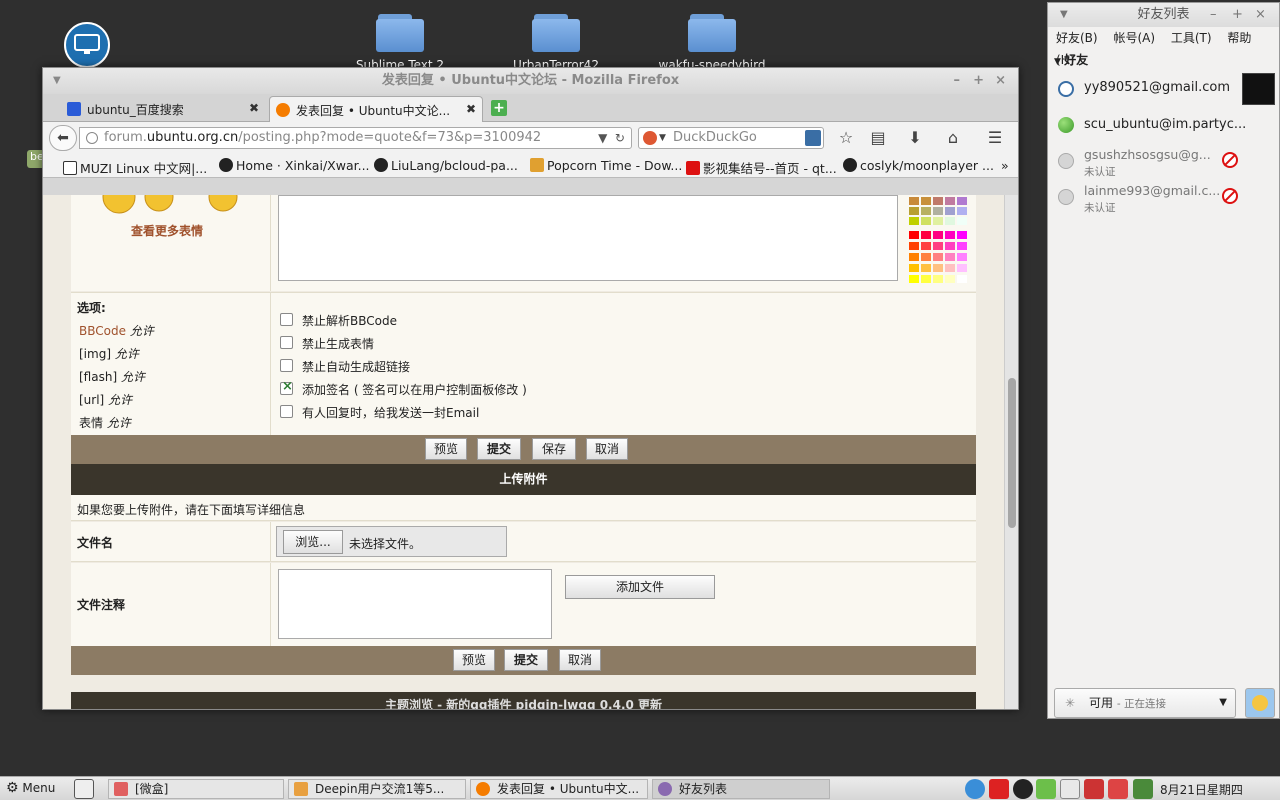  I want to click on bookmarks-overflow-icon: », so click(1005, 165).